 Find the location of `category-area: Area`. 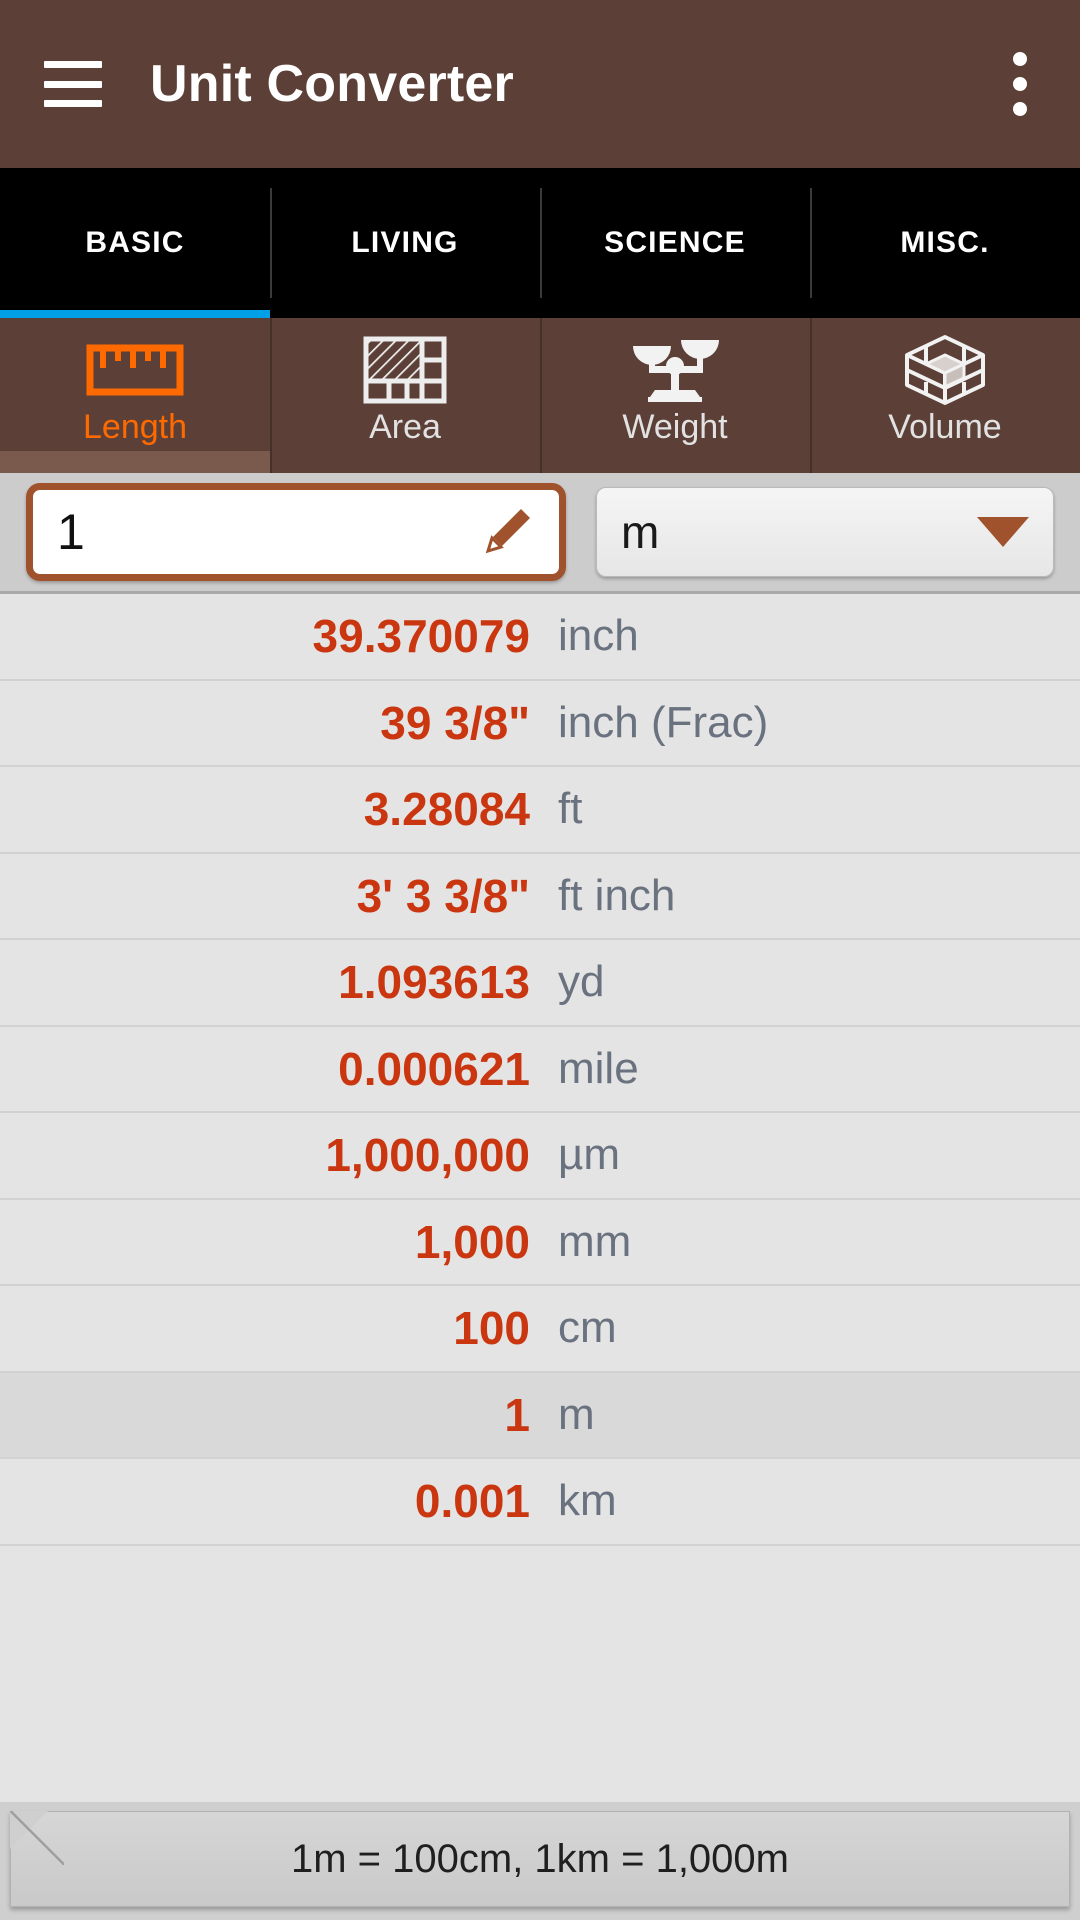

category-area: Area is located at coordinates (405, 395).